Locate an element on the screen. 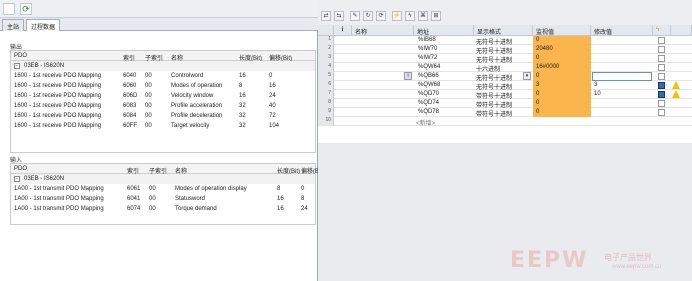  refresh-icon: ⟳ is located at coordinates (26, 9).